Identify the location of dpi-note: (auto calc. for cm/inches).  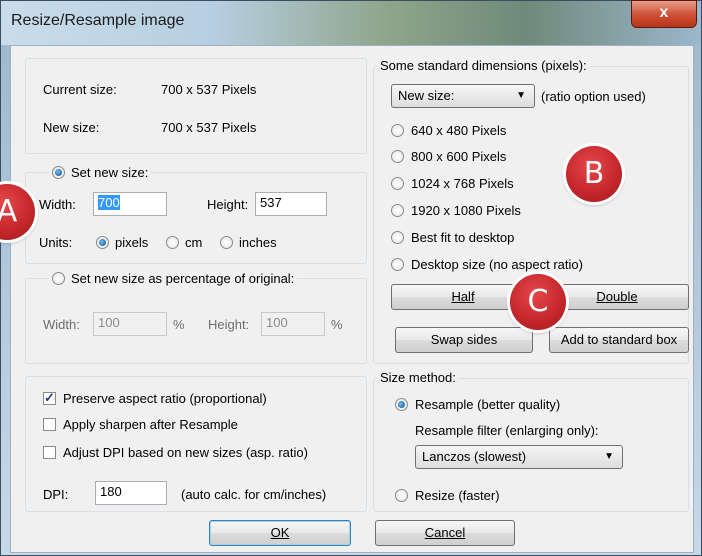
(254, 494).